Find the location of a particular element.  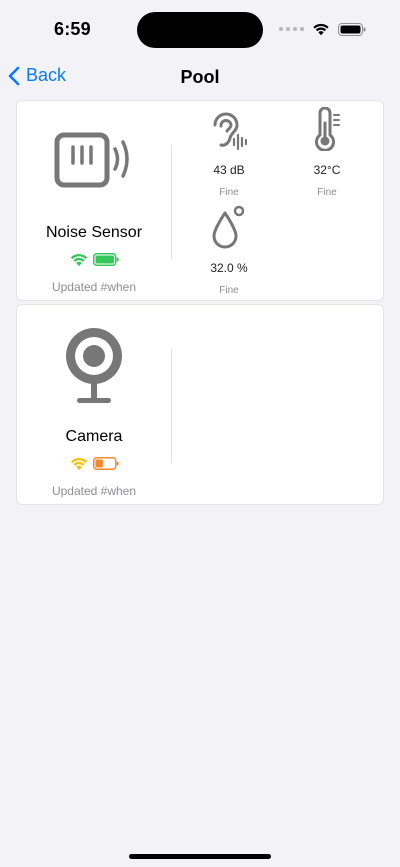

navigation-bar: Back Pool is located at coordinates (200, 78).